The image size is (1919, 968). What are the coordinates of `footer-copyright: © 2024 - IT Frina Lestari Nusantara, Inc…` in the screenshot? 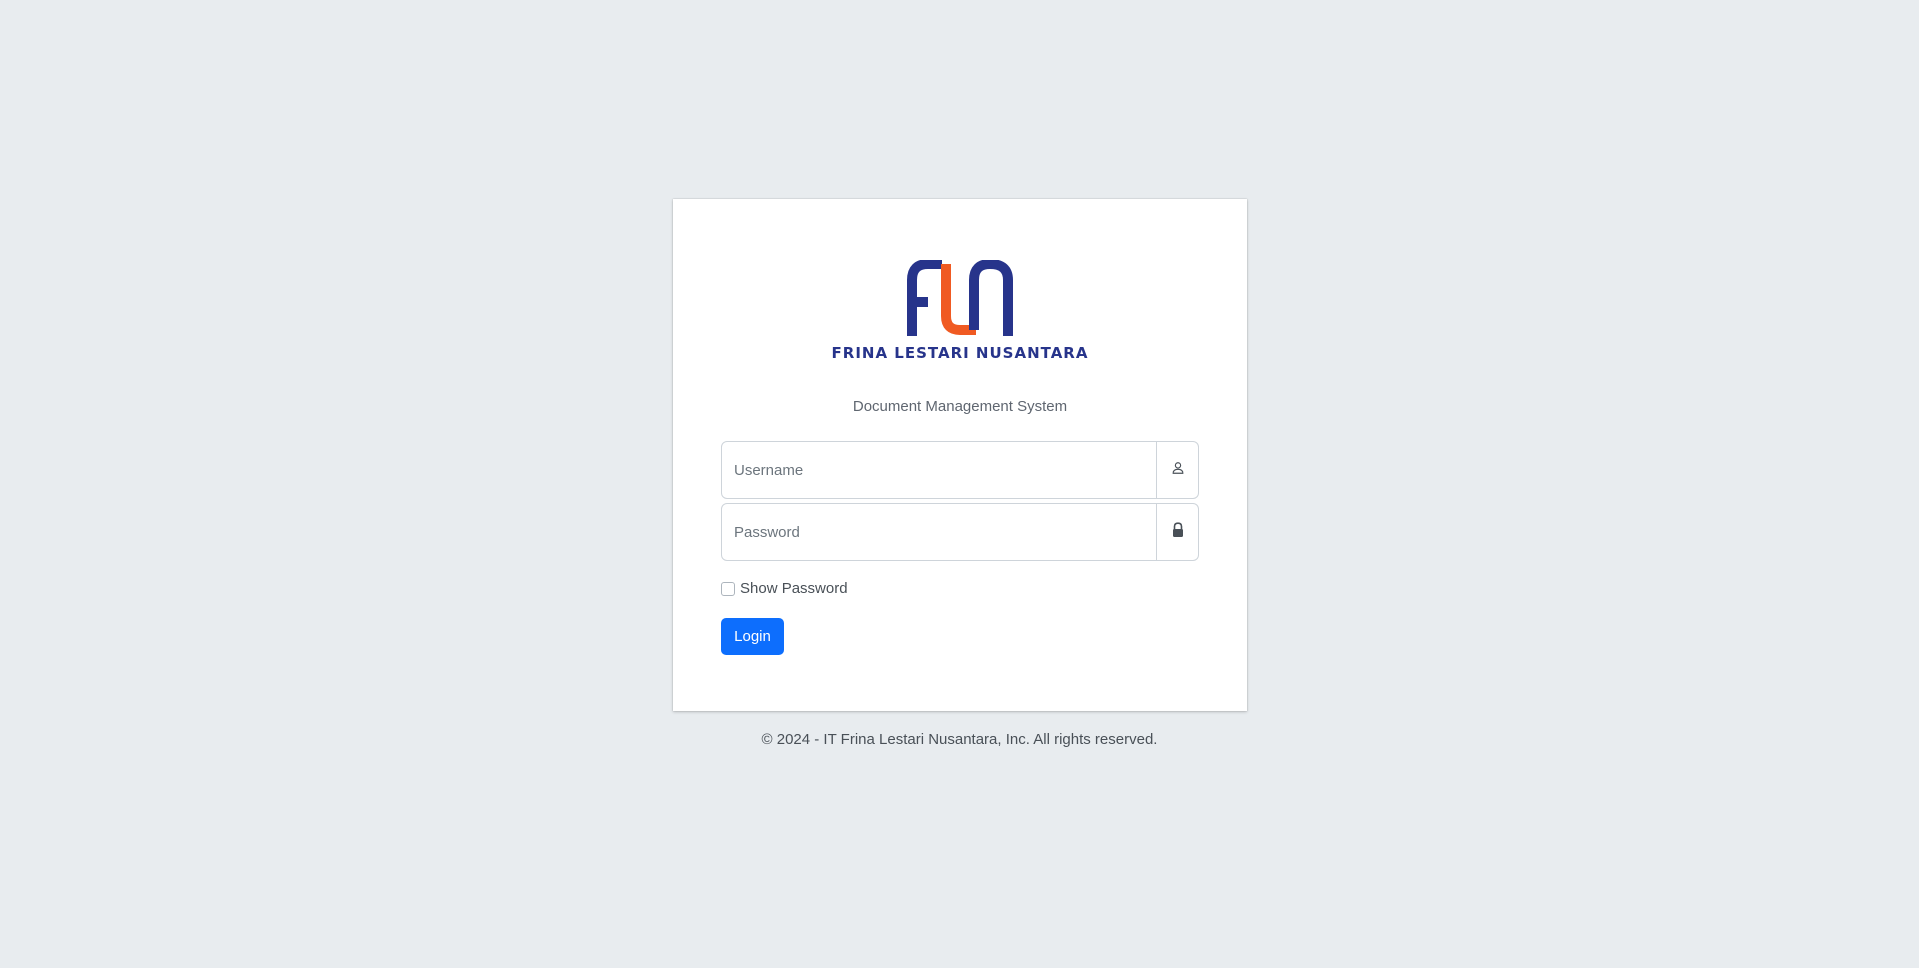 It's located at (959, 739).